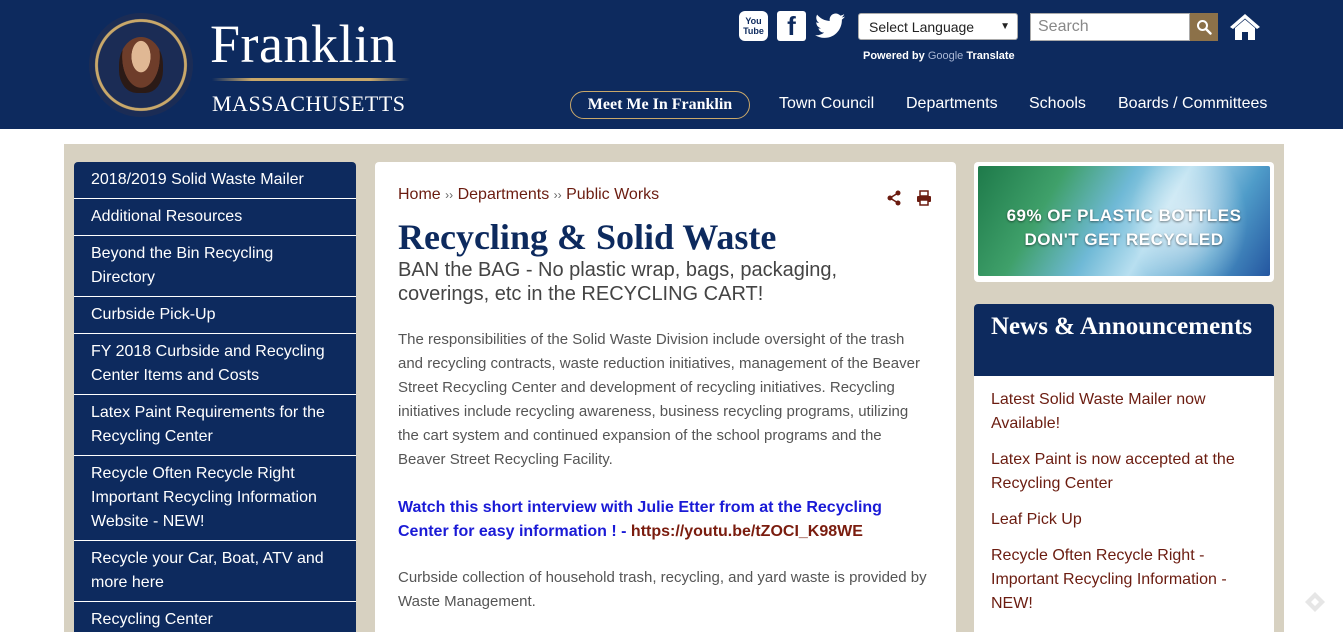 This screenshot has height=632, width=1343. What do you see at coordinates (747, 531) in the screenshot?
I see `video-link: https://youtu.be/tZOCI_K98WE` at bounding box center [747, 531].